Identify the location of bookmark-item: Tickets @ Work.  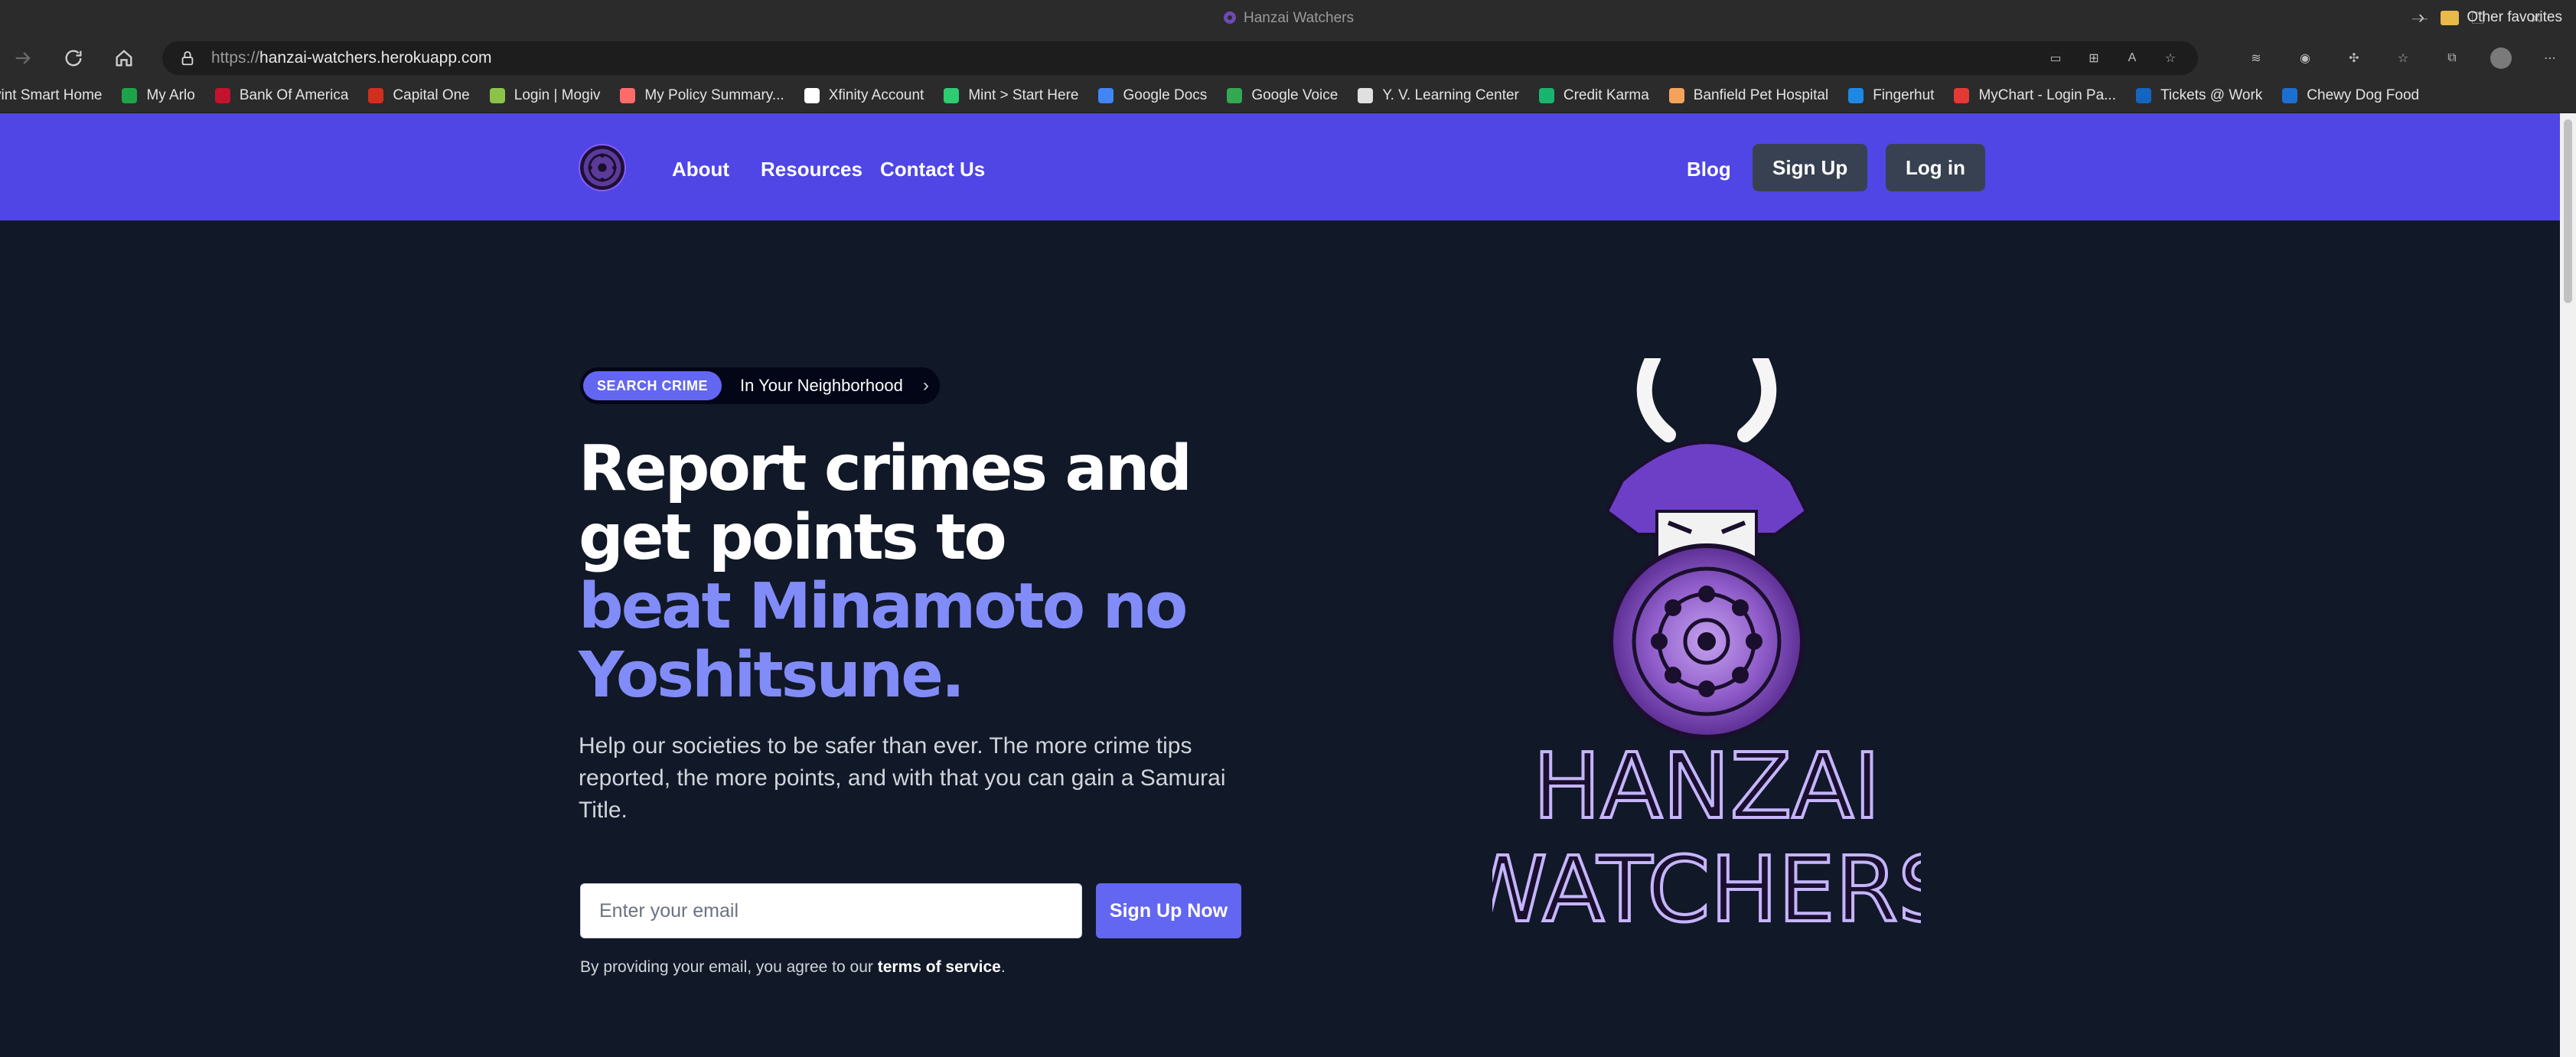
(2199, 95).